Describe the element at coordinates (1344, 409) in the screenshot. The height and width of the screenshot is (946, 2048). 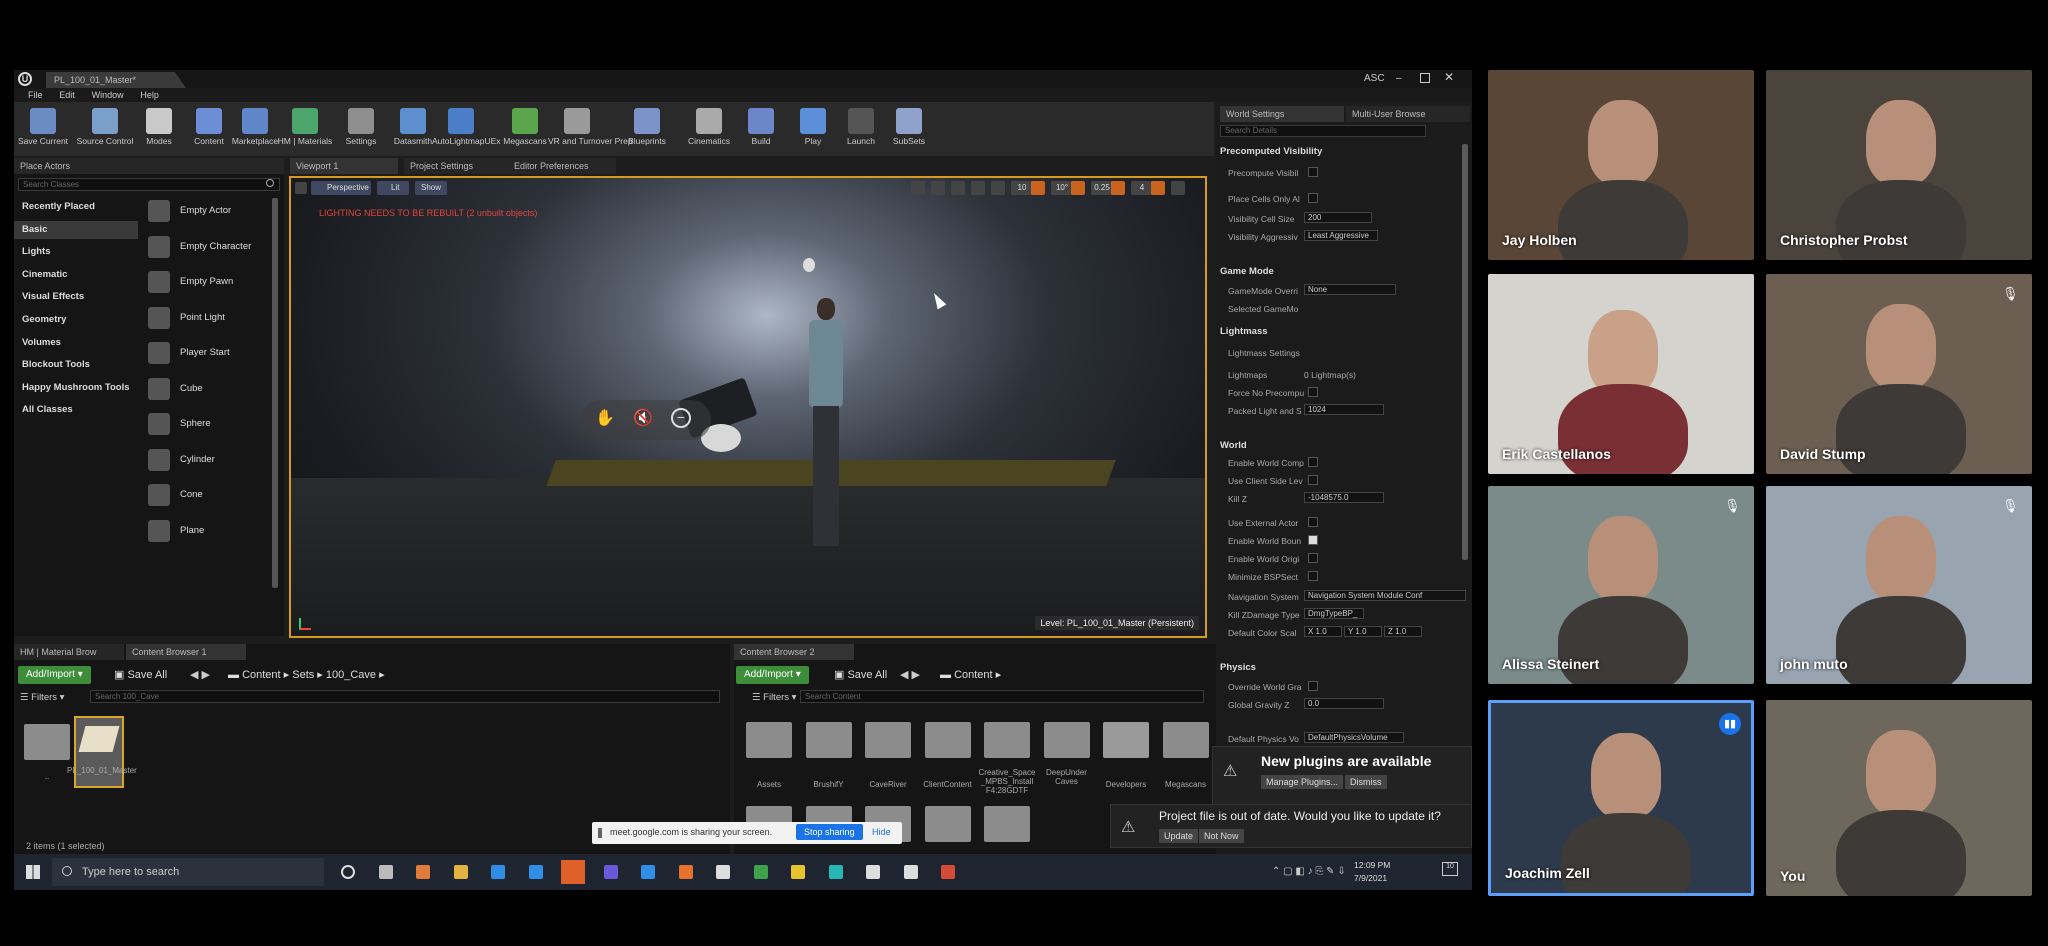
I see `packed-light-input: 1024` at that location.